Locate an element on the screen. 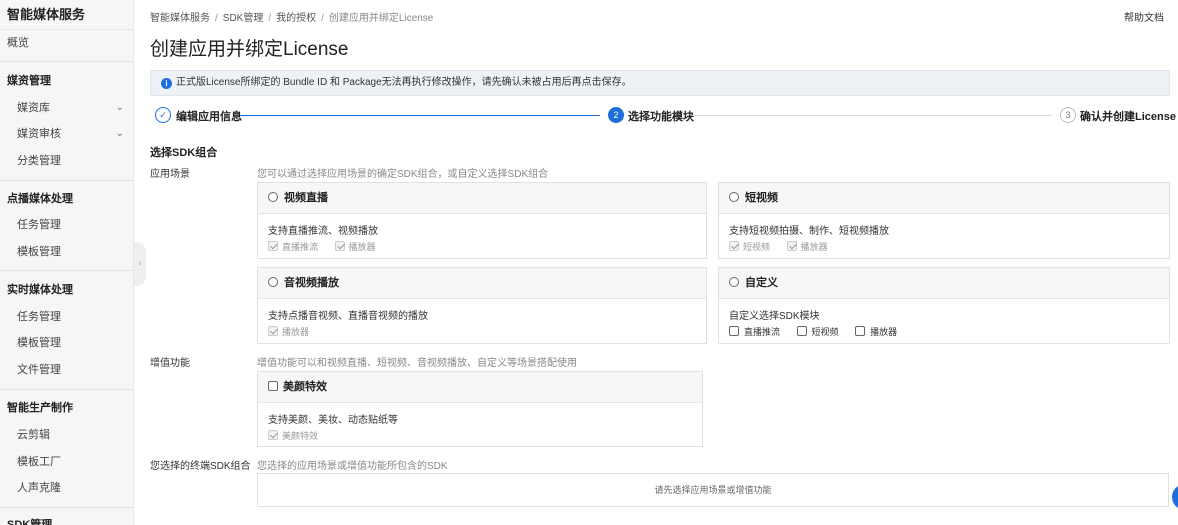 The image size is (1178, 525). sidebar-group-vod-processing: 点播媒体处理 is located at coordinates (40, 199).